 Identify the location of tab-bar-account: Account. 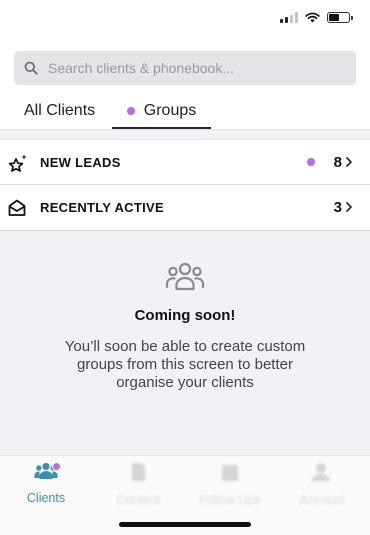
(322, 484).